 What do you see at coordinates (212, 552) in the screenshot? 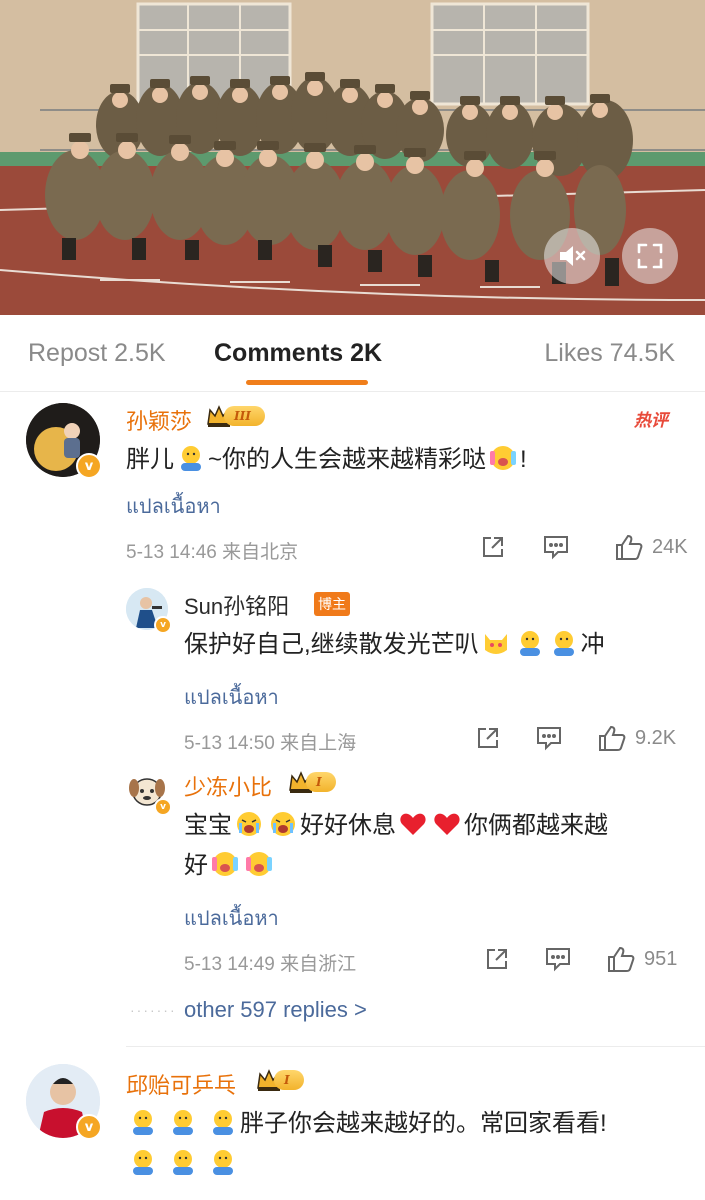
I see `comment-meta: 5-13 14:46 来自北京` at bounding box center [212, 552].